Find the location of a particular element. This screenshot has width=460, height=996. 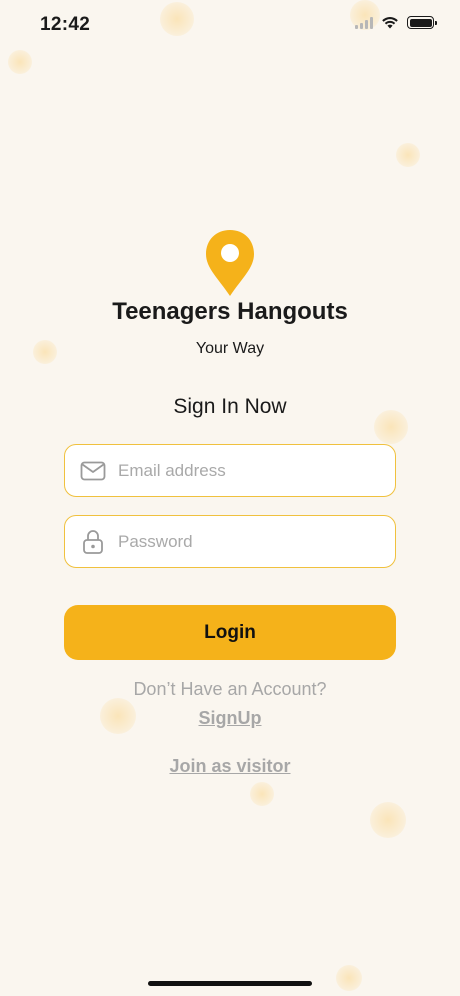

email-field is located at coordinates (230, 470).